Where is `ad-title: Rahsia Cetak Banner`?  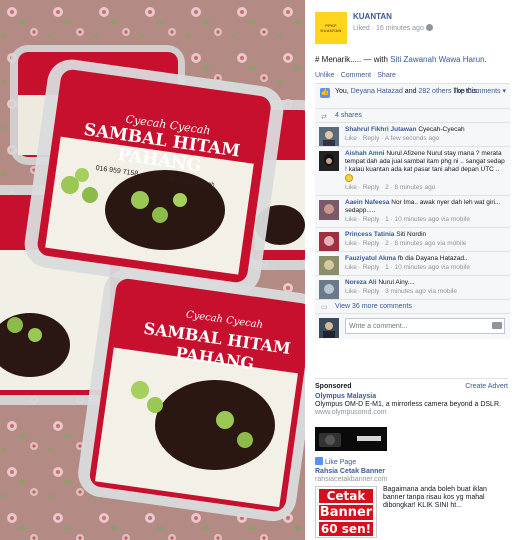
ad-title: Rahsia Cetak Banner is located at coordinates (411, 472).